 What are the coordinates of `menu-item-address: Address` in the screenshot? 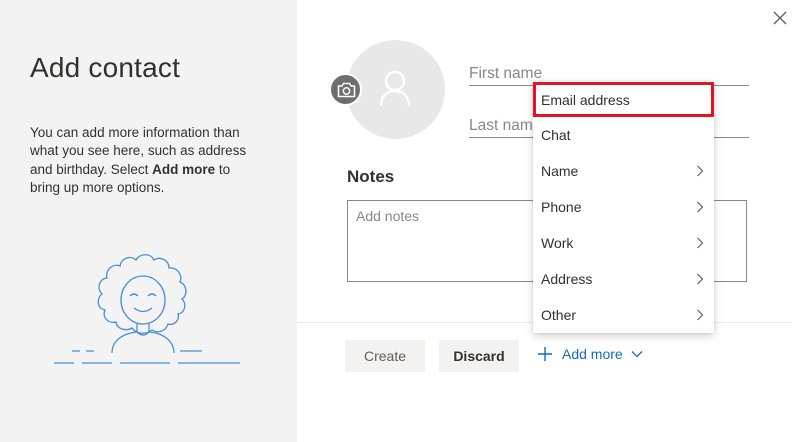 It's located at (623, 279).